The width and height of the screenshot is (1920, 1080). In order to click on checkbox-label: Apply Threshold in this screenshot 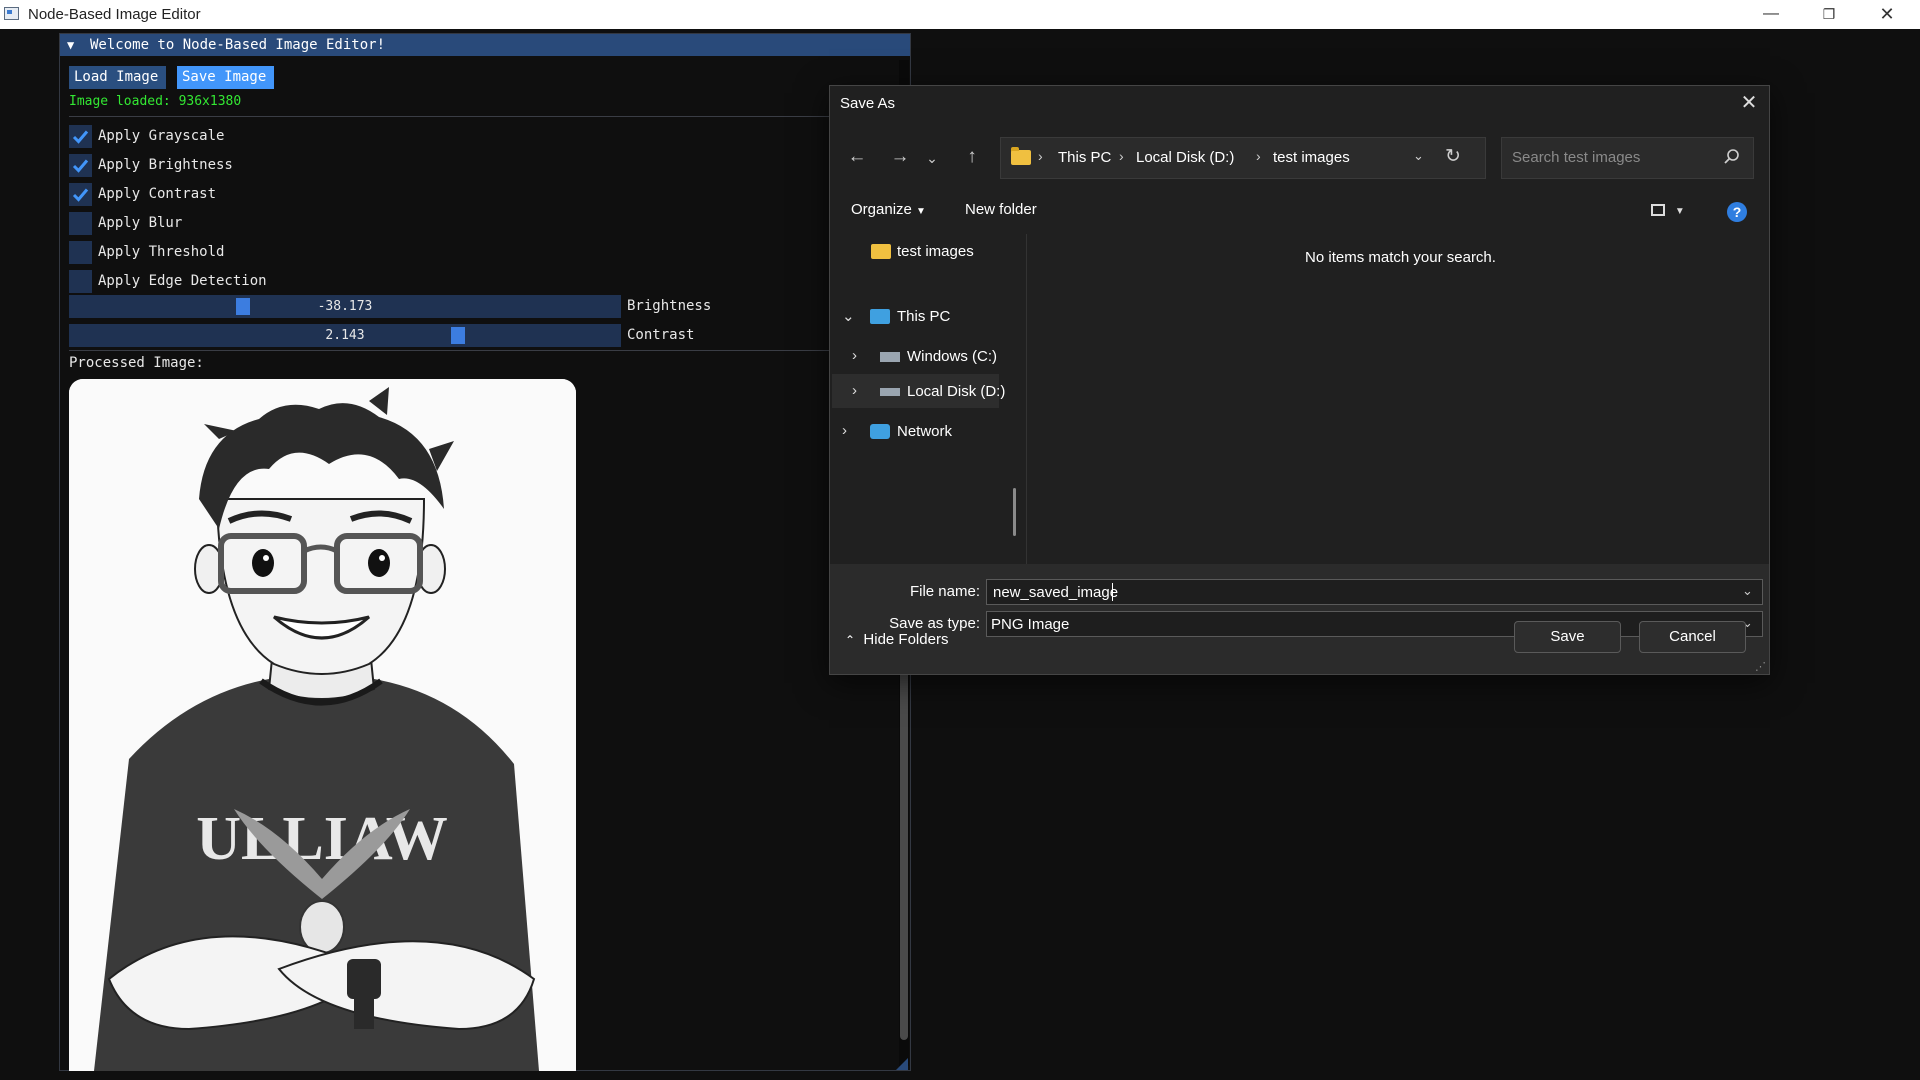, I will do `click(161, 252)`.